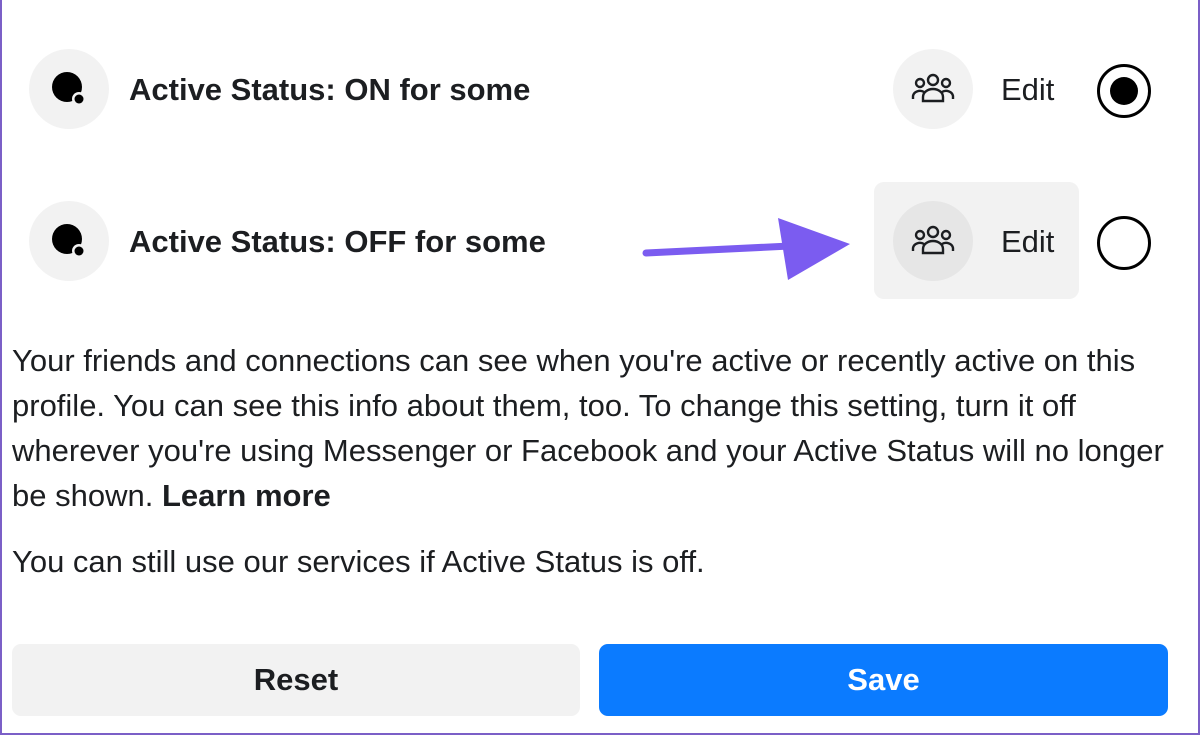 The image size is (1200, 735). Describe the element at coordinates (1124, 243) in the screenshot. I see `radio-off-for-some` at that location.